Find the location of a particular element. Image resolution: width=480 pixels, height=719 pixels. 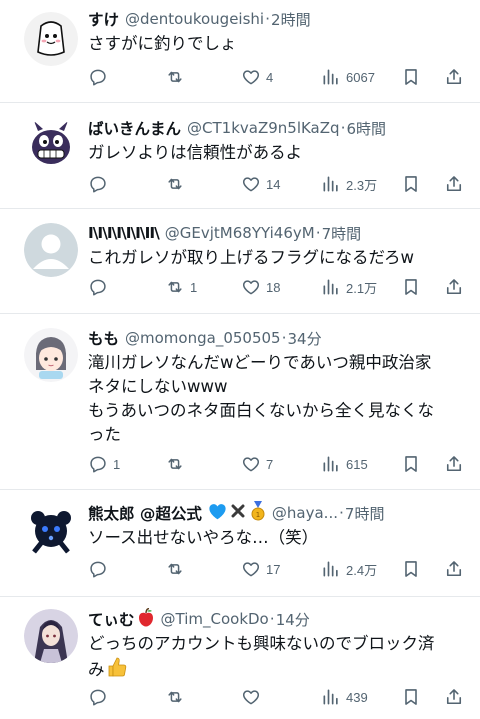

action-bar: 14 2.3万 is located at coordinates (279, 184).